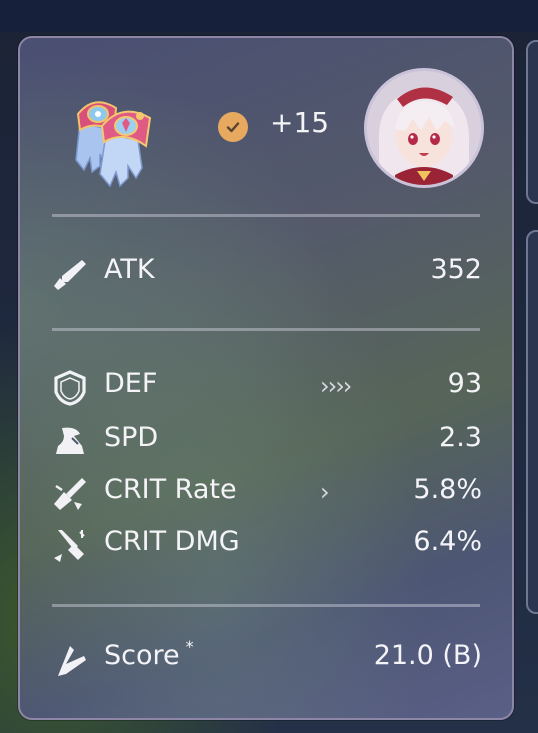  Describe the element at coordinates (266, 215) in the screenshot. I see `header-divider` at that location.